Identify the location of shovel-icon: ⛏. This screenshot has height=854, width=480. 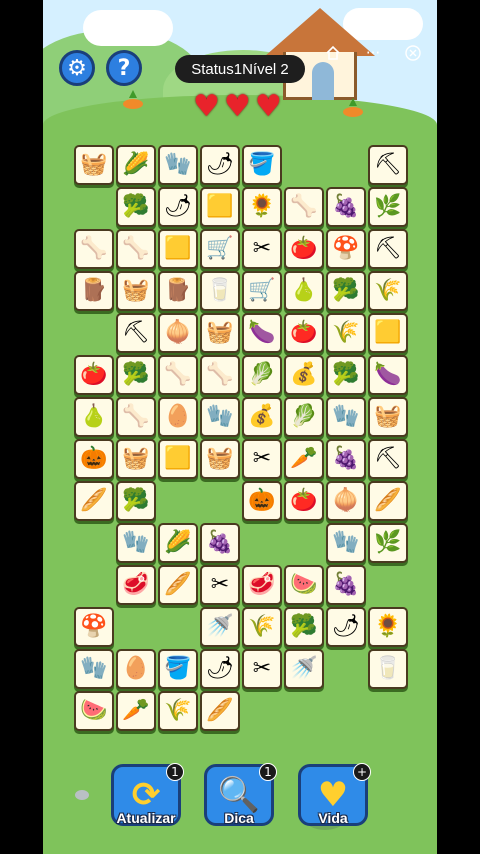
(388, 458).